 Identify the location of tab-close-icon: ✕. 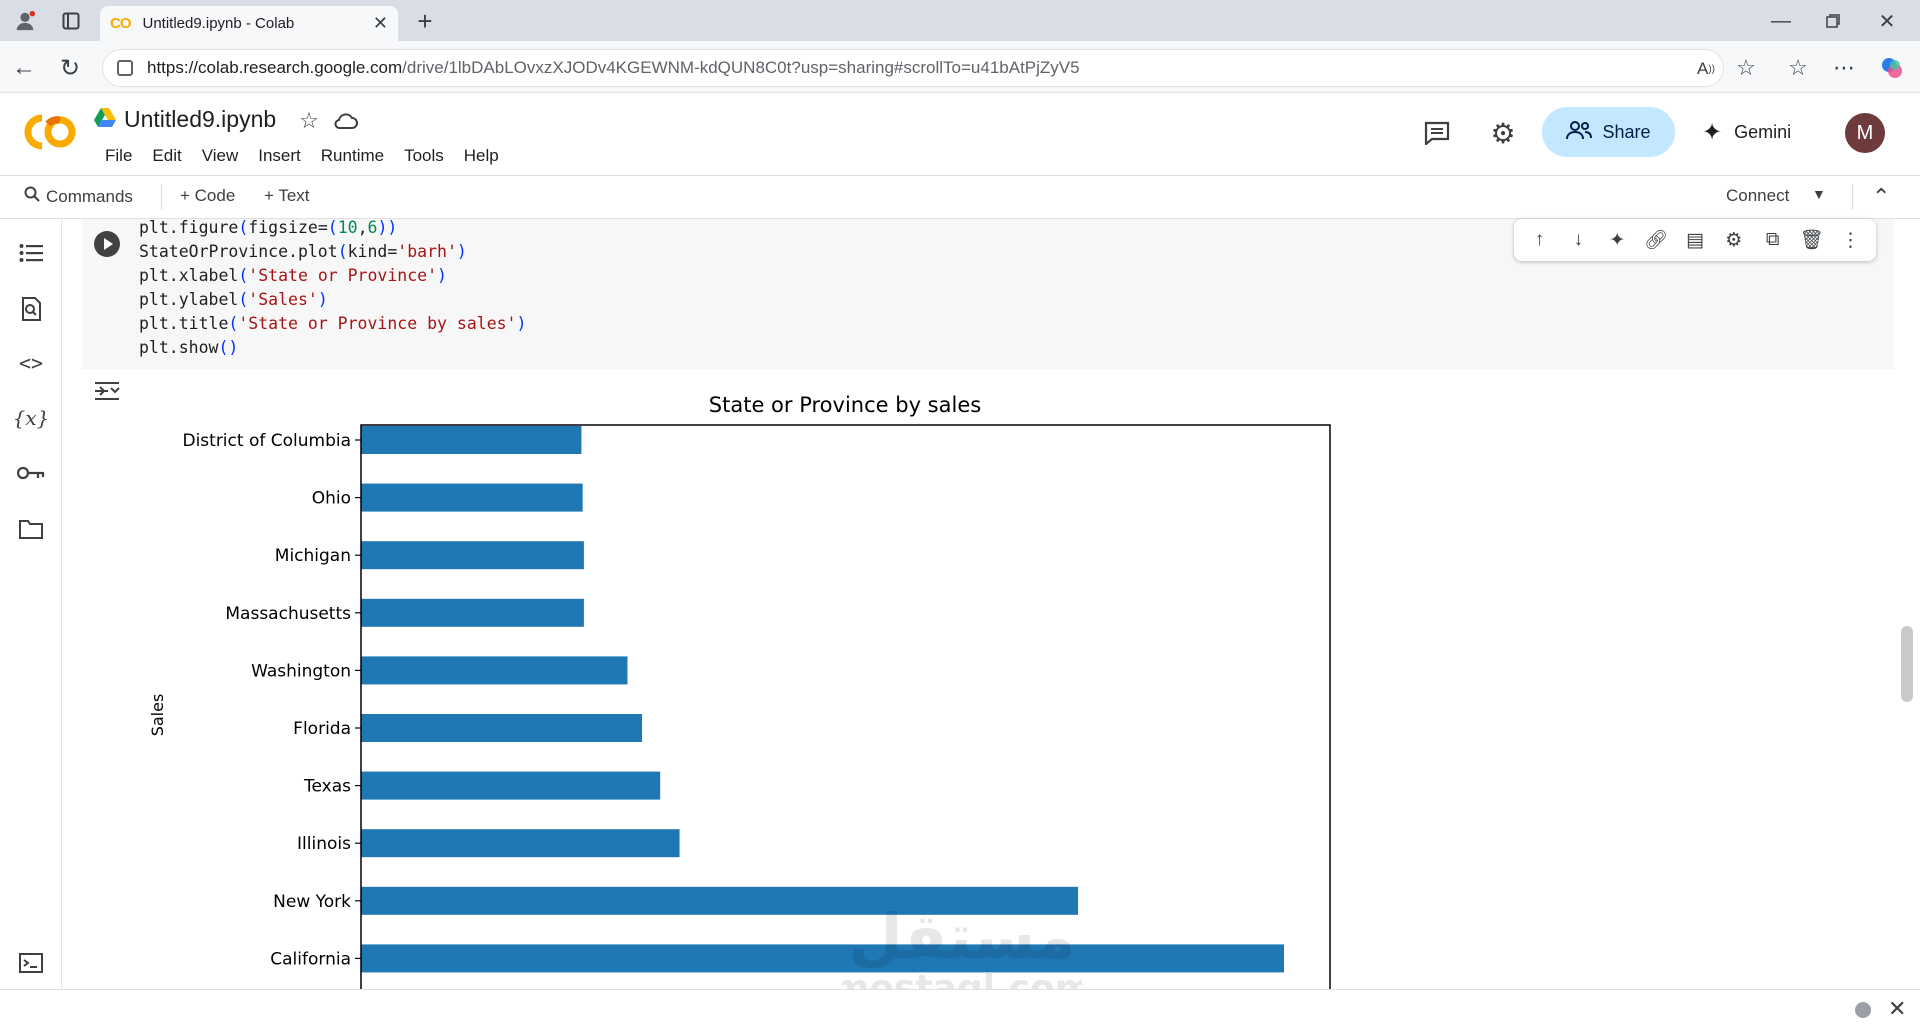
(380, 23).